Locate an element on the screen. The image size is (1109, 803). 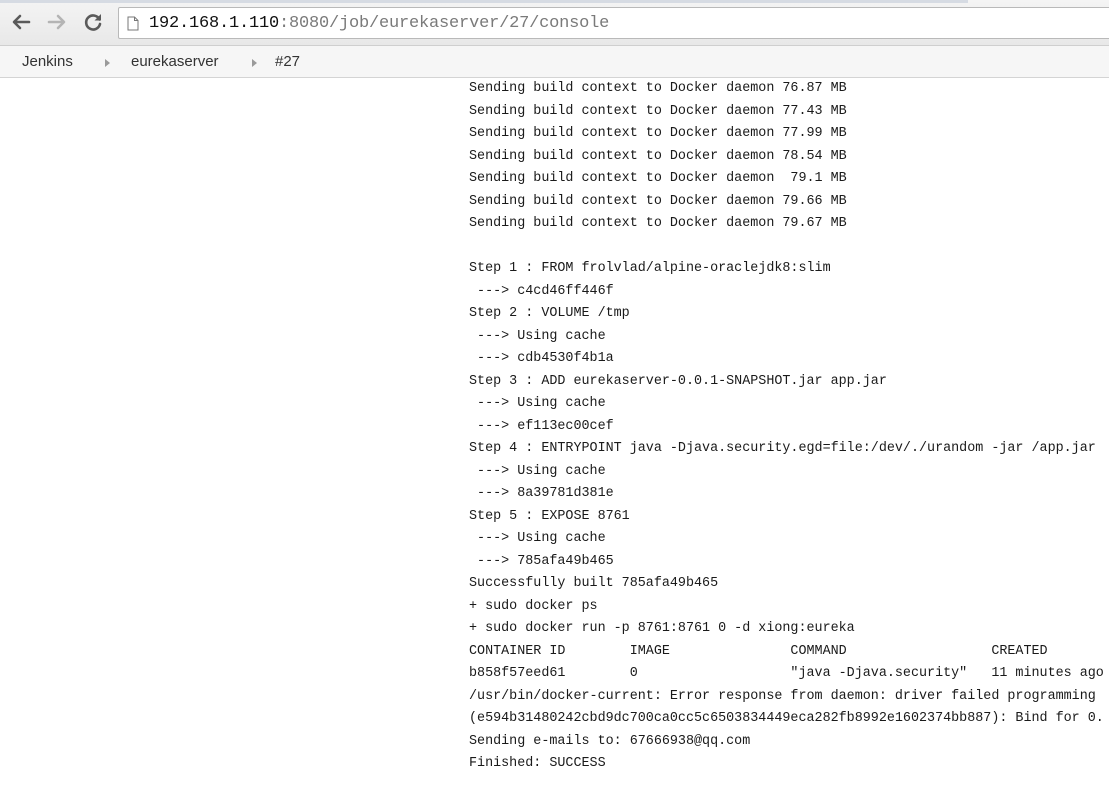
console-line: Step 5 : EXPOSE 8761 is located at coordinates (549, 516).